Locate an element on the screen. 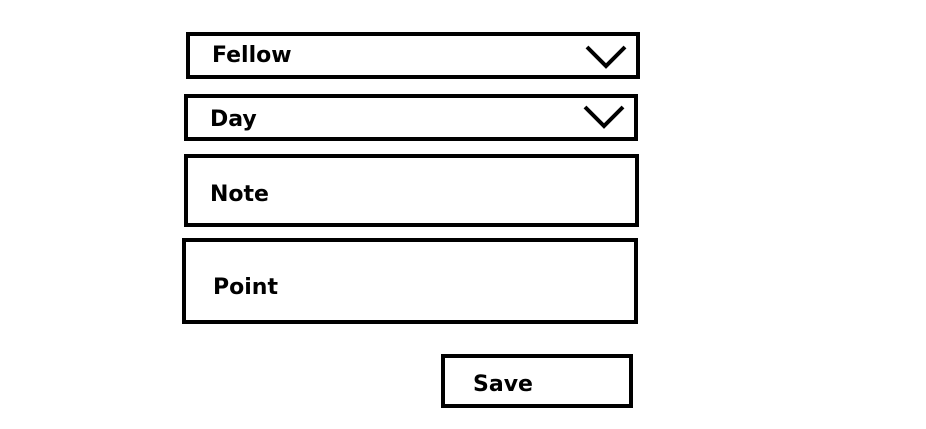 The width and height of the screenshot is (926, 429). save-button: Save is located at coordinates (537, 381).